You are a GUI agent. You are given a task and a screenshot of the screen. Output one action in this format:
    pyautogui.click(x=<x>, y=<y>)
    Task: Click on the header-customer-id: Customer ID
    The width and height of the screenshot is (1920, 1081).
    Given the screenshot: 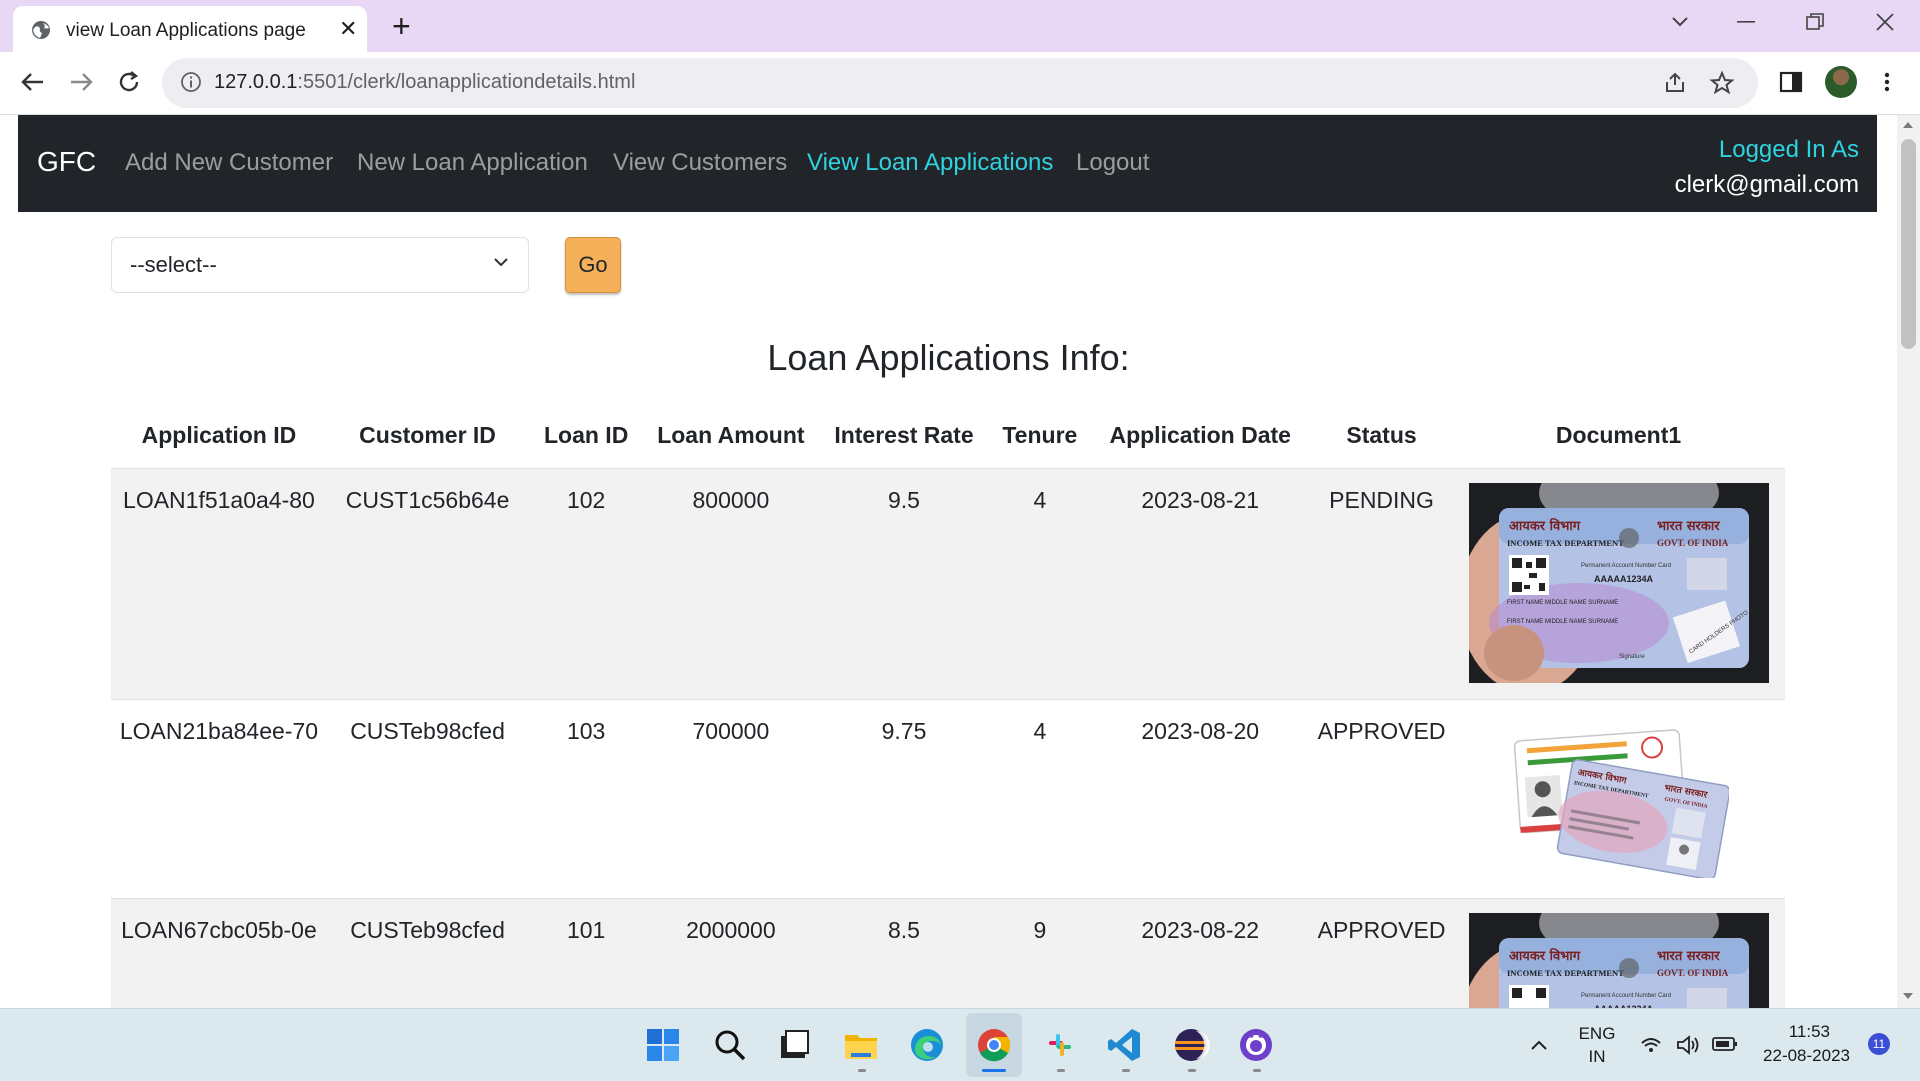 What is the action you would take?
    pyautogui.click(x=427, y=435)
    